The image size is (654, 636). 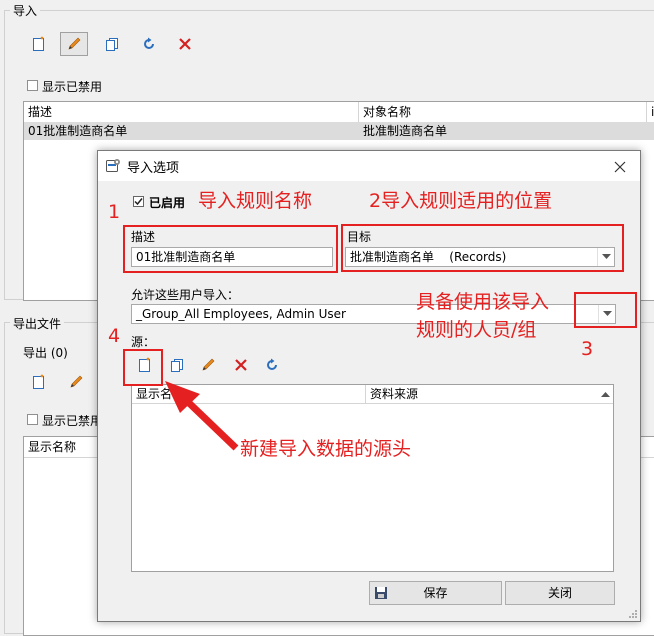 I want to click on table-header: 显示名称 资料来源, so click(x=372, y=394).